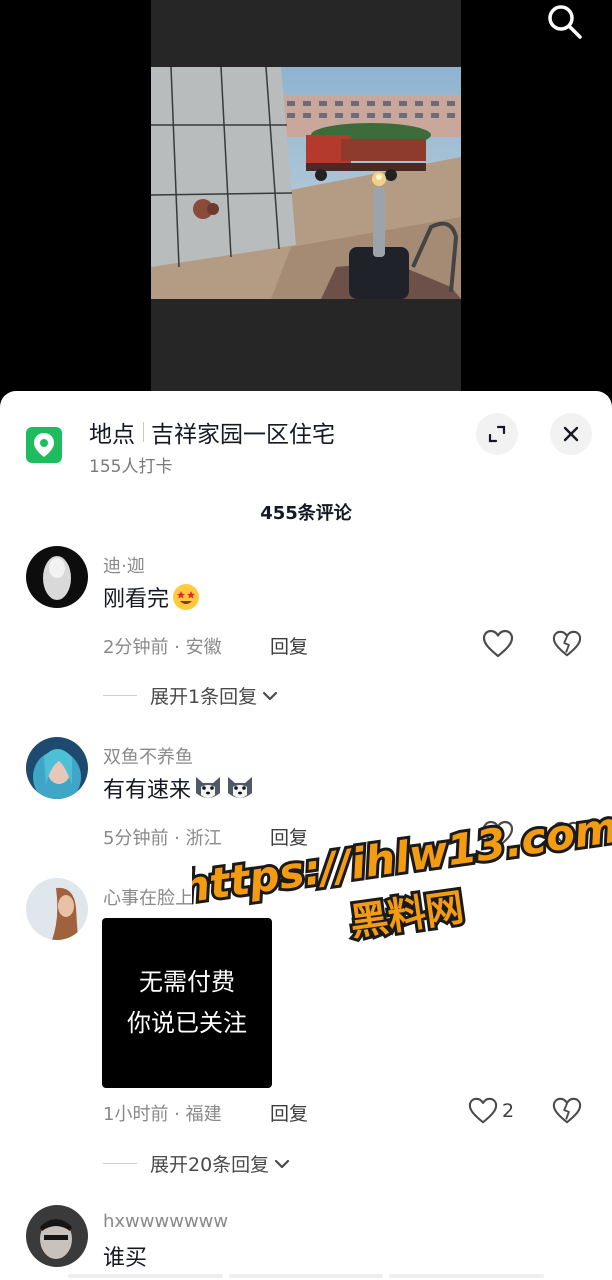  I want to click on comment-username: 心事在脸上, so click(148, 897).